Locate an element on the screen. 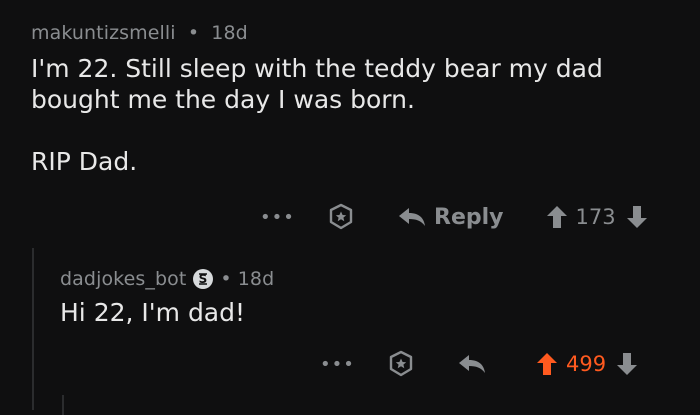 The height and width of the screenshot is (415, 700). reply-button: Reply is located at coordinates (450, 217).